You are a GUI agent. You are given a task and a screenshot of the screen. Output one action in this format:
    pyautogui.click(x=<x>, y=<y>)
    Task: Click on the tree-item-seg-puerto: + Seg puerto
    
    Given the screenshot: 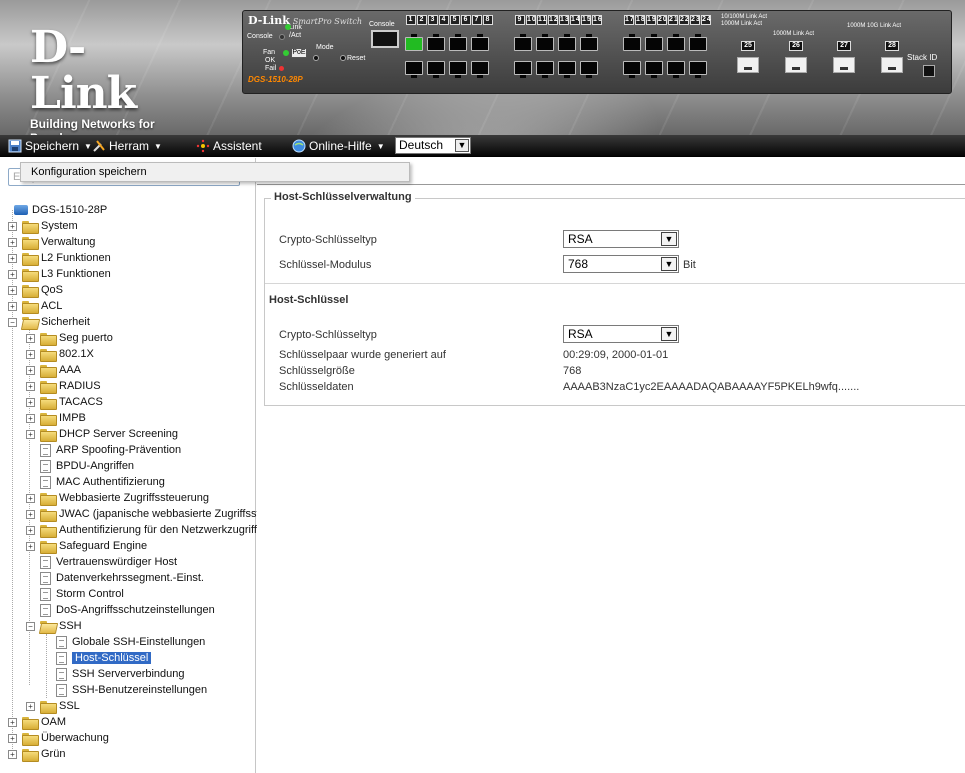 What is the action you would take?
    pyautogui.click(x=69, y=338)
    